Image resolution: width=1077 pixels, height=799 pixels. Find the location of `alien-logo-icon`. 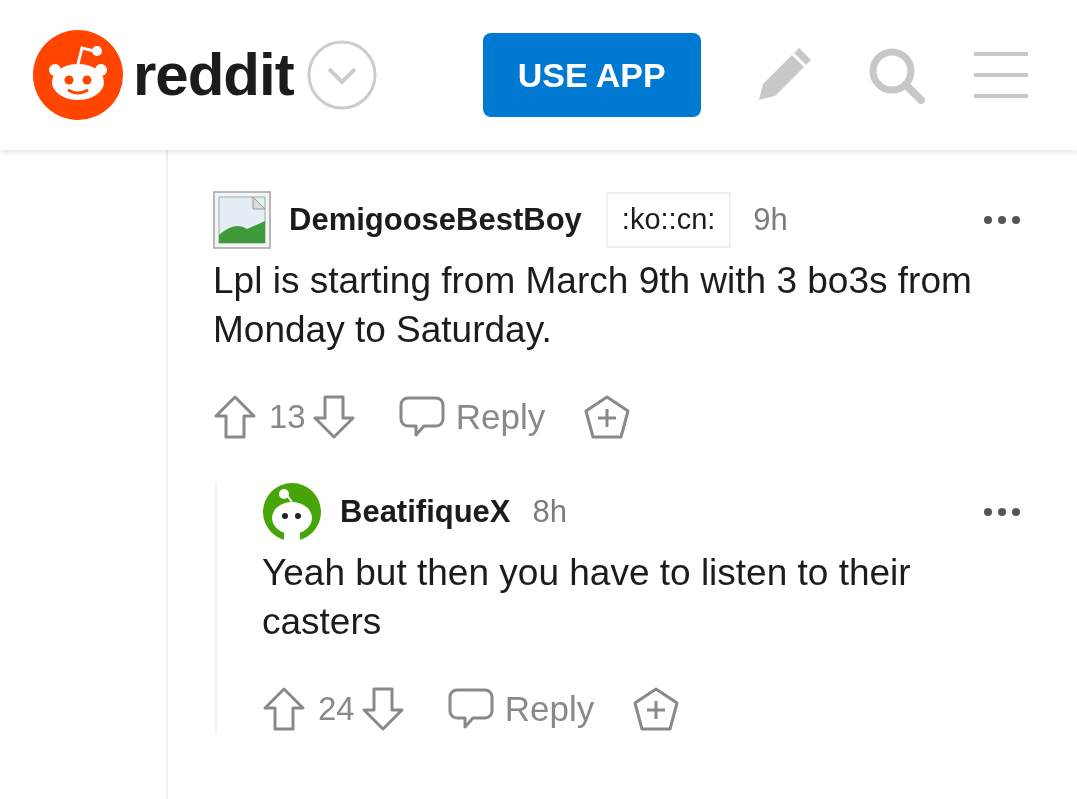

alien-logo-icon is located at coordinates (78, 75).